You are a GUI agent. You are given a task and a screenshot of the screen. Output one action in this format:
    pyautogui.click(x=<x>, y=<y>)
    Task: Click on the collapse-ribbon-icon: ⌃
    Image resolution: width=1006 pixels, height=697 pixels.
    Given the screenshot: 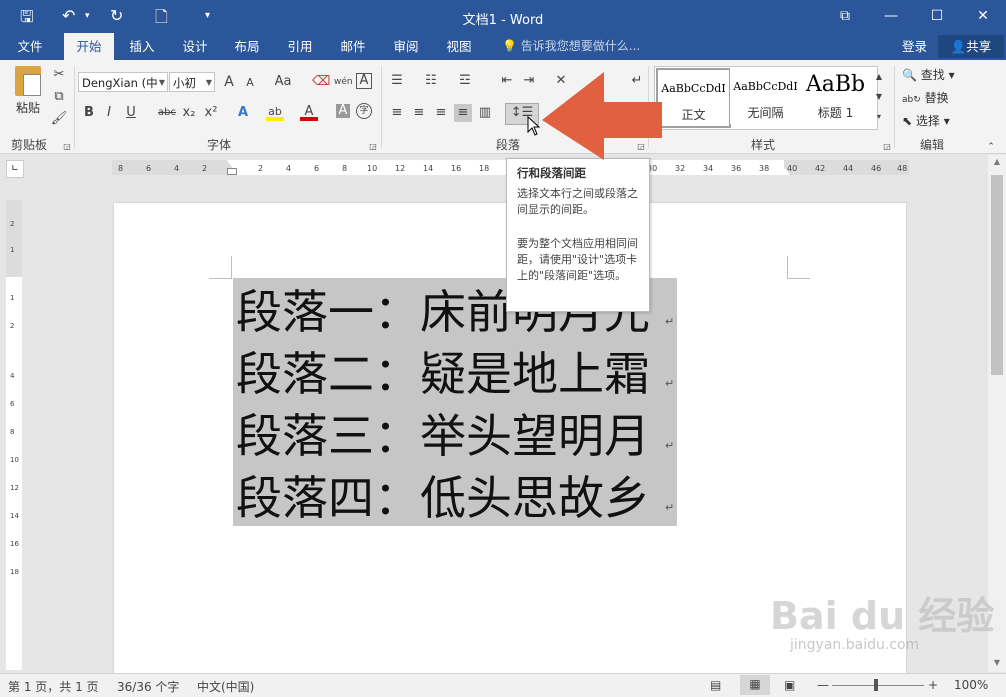 What is the action you would take?
    pyautogui.click(x=991, y=147)
    